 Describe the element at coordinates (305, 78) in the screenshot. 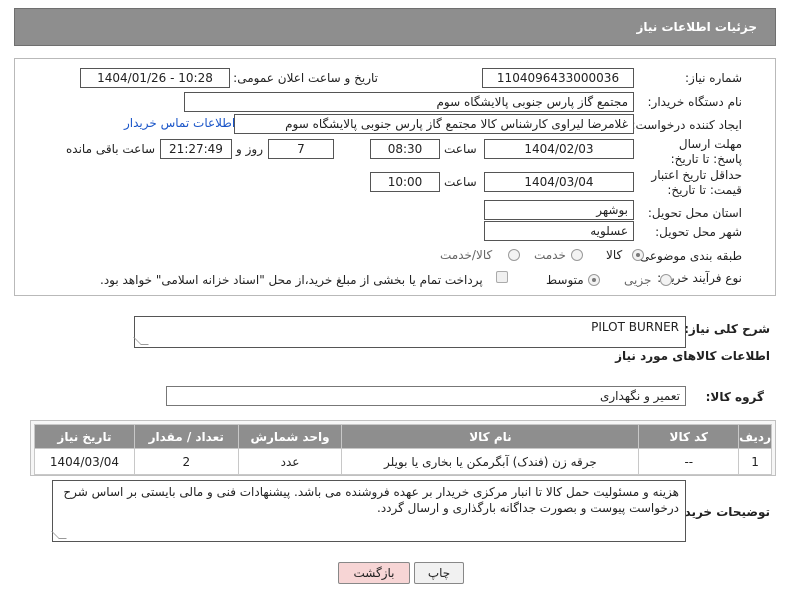

I see `announce-date-label: تاریخ و ساعت اعلان عمومی:` at that location.